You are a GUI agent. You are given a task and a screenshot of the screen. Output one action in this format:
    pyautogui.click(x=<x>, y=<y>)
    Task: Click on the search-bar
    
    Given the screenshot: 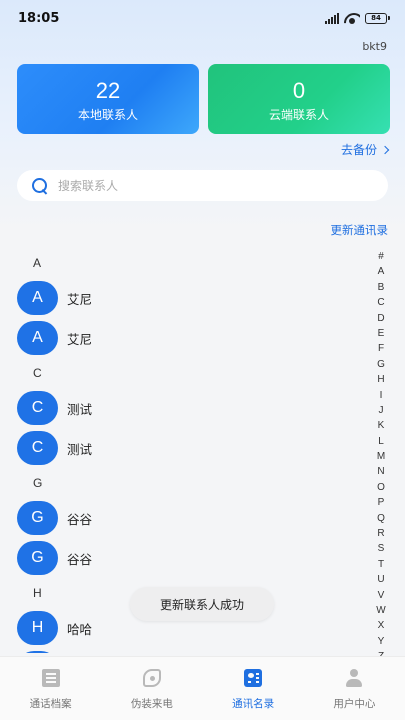 What is the action you would take?
    pyautogui.click(x=202, y=185)
    